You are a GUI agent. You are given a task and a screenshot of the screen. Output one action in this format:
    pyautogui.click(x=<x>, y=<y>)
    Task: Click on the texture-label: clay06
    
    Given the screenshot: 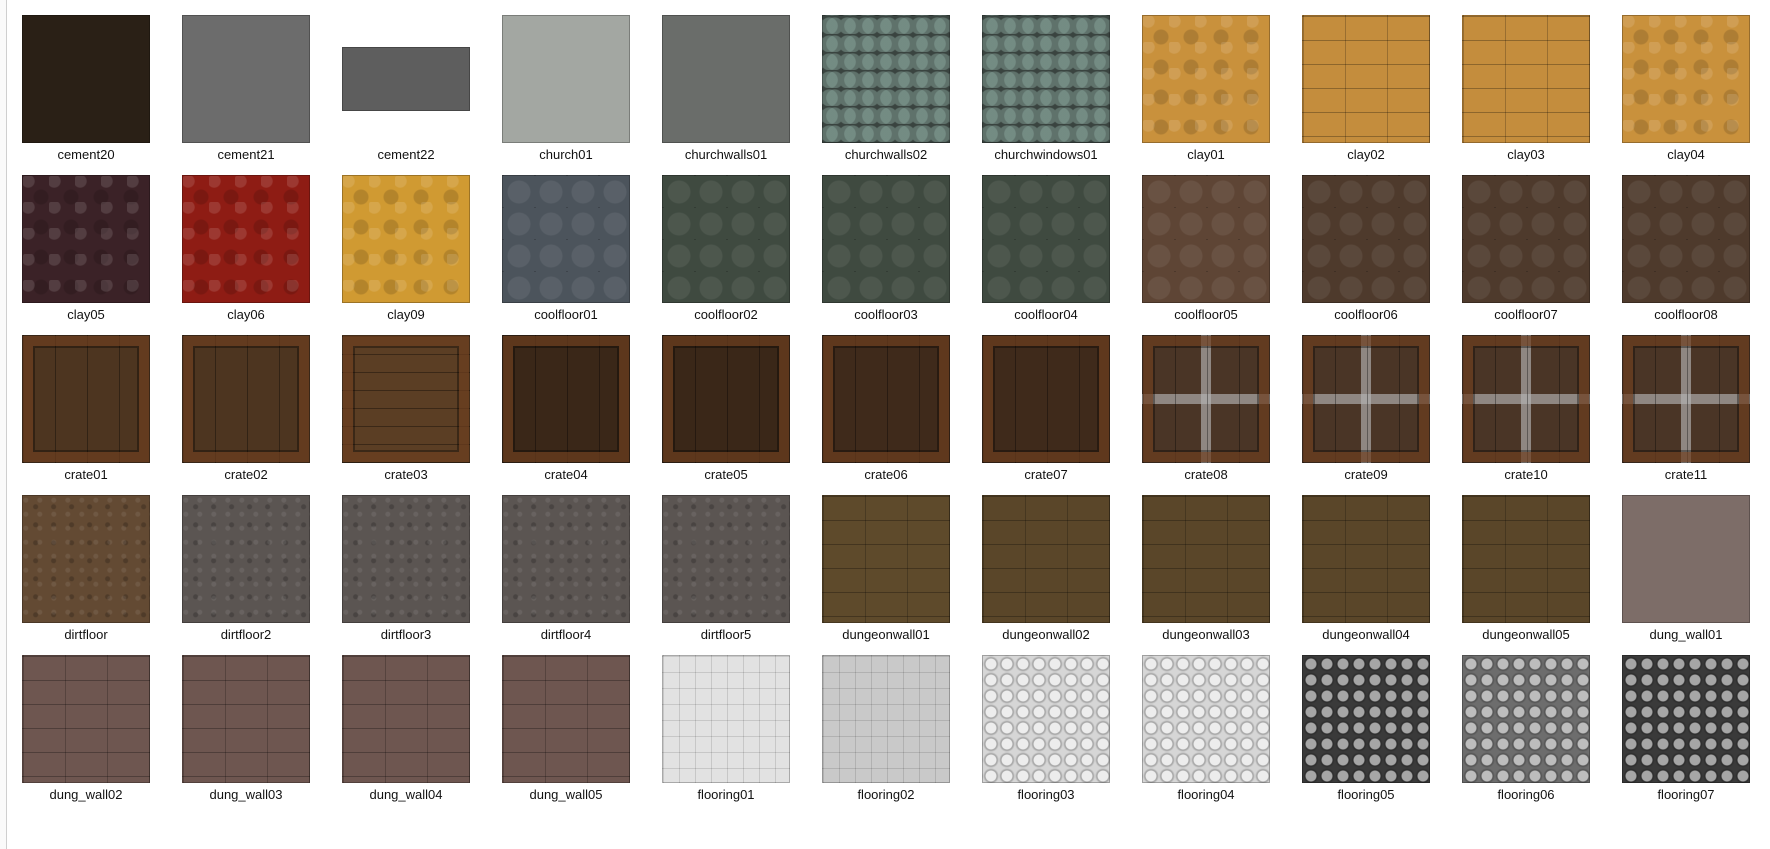 What is the action you would take?
    pyautogui.click(x=246, y=314)
    